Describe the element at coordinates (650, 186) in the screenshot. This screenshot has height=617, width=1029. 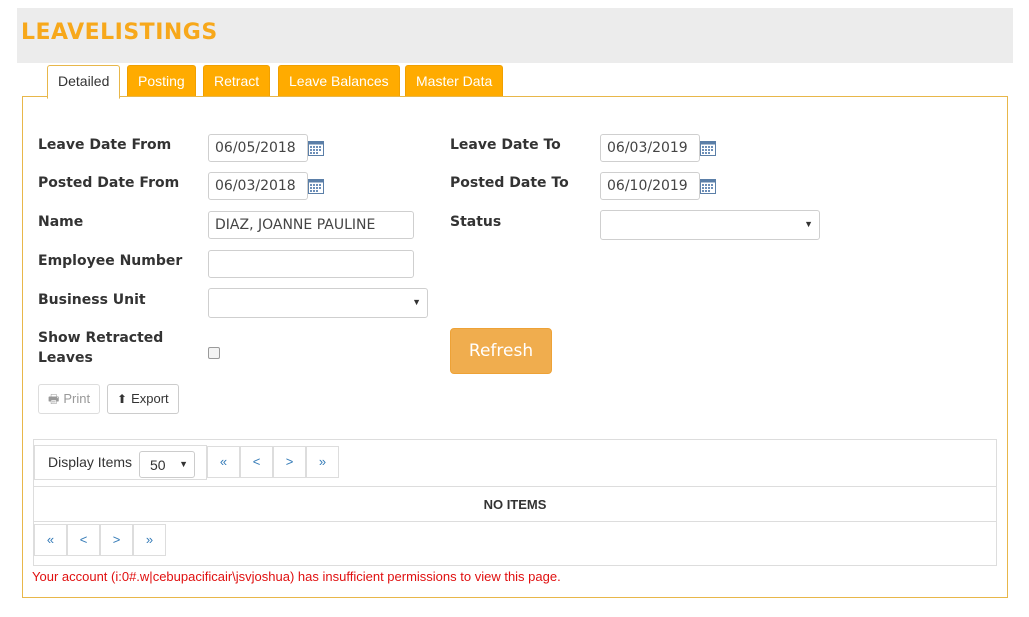
I see `posted-date-to-input: 06/10/2019` at that location.